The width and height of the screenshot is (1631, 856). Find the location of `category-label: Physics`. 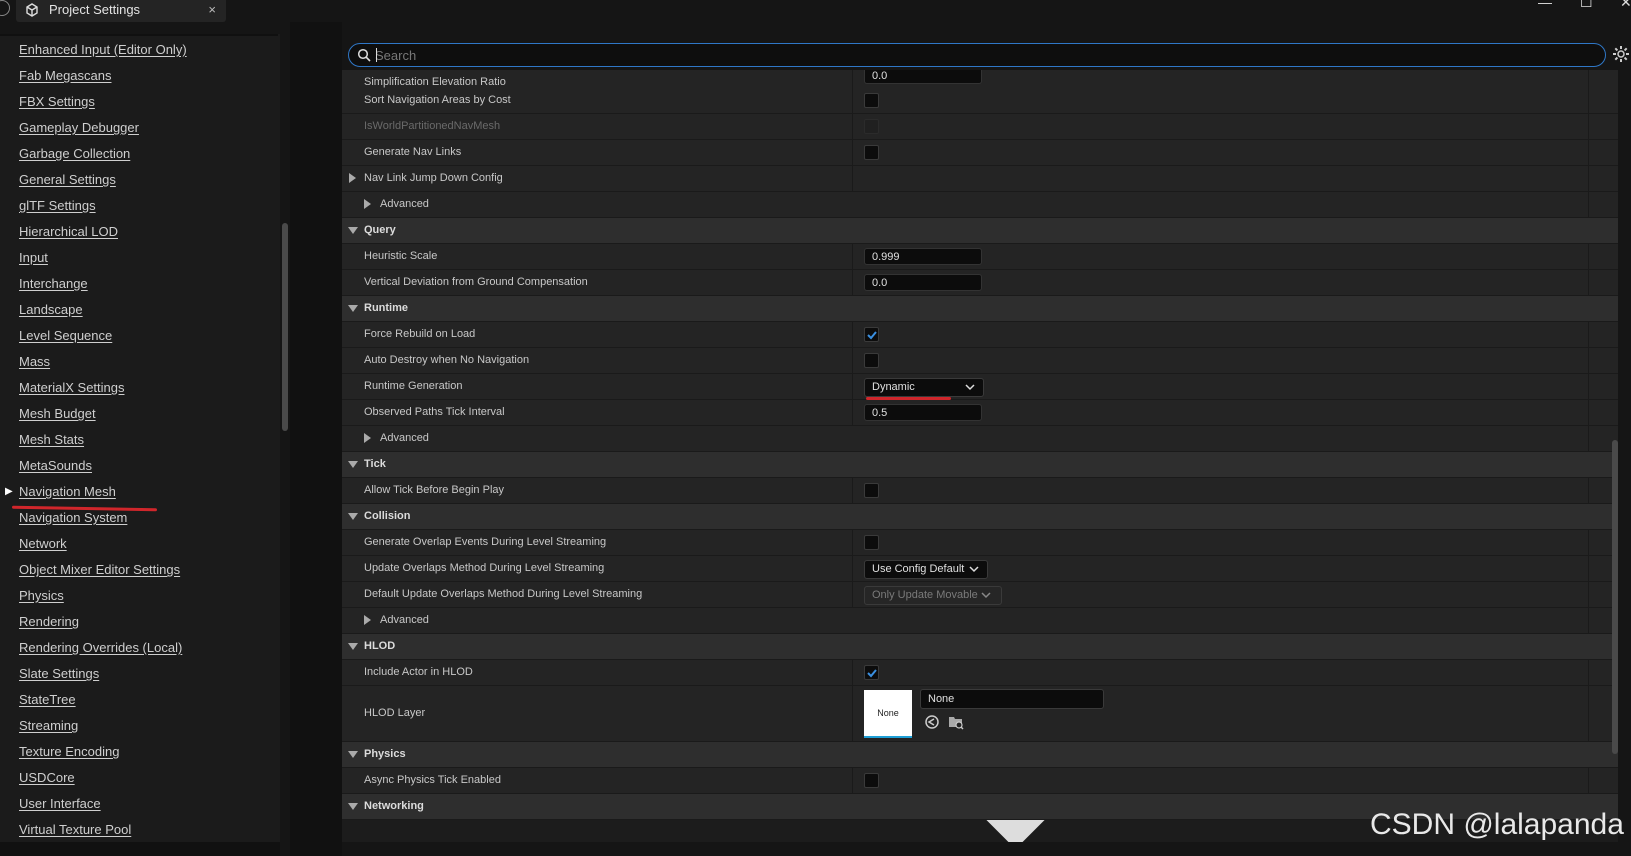

category-label: Physics is located at coordinates (385, 754).